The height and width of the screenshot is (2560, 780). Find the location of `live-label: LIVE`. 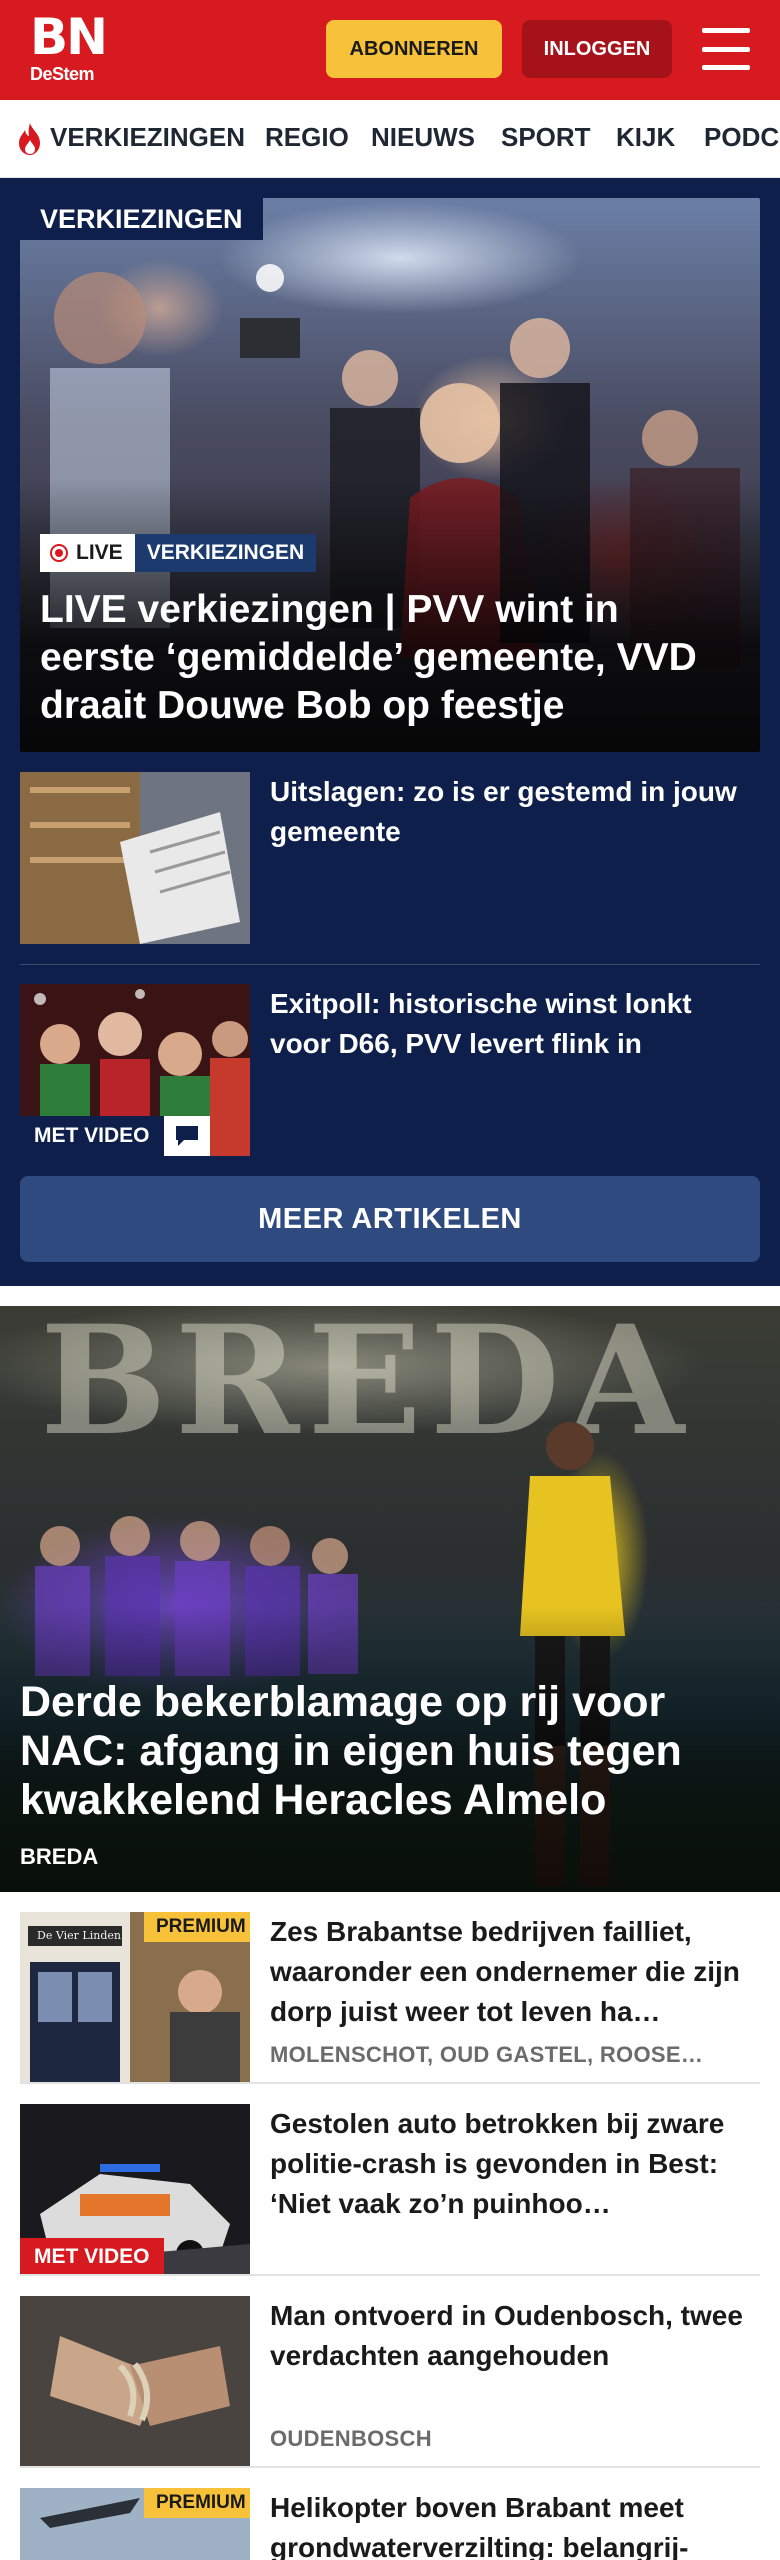

live-label: LIVE is located at coordinates (99, 552).